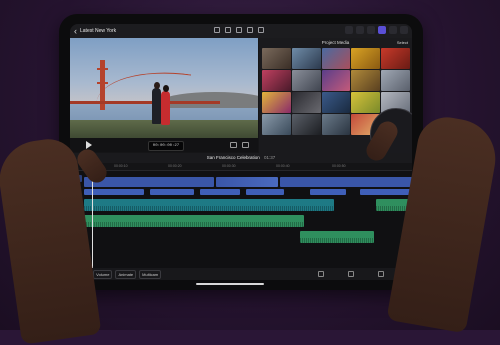 The image size is (500, 345). Describe the element at coordinates (360, 30) in the screenshot. I see `photos-icon` at that location.